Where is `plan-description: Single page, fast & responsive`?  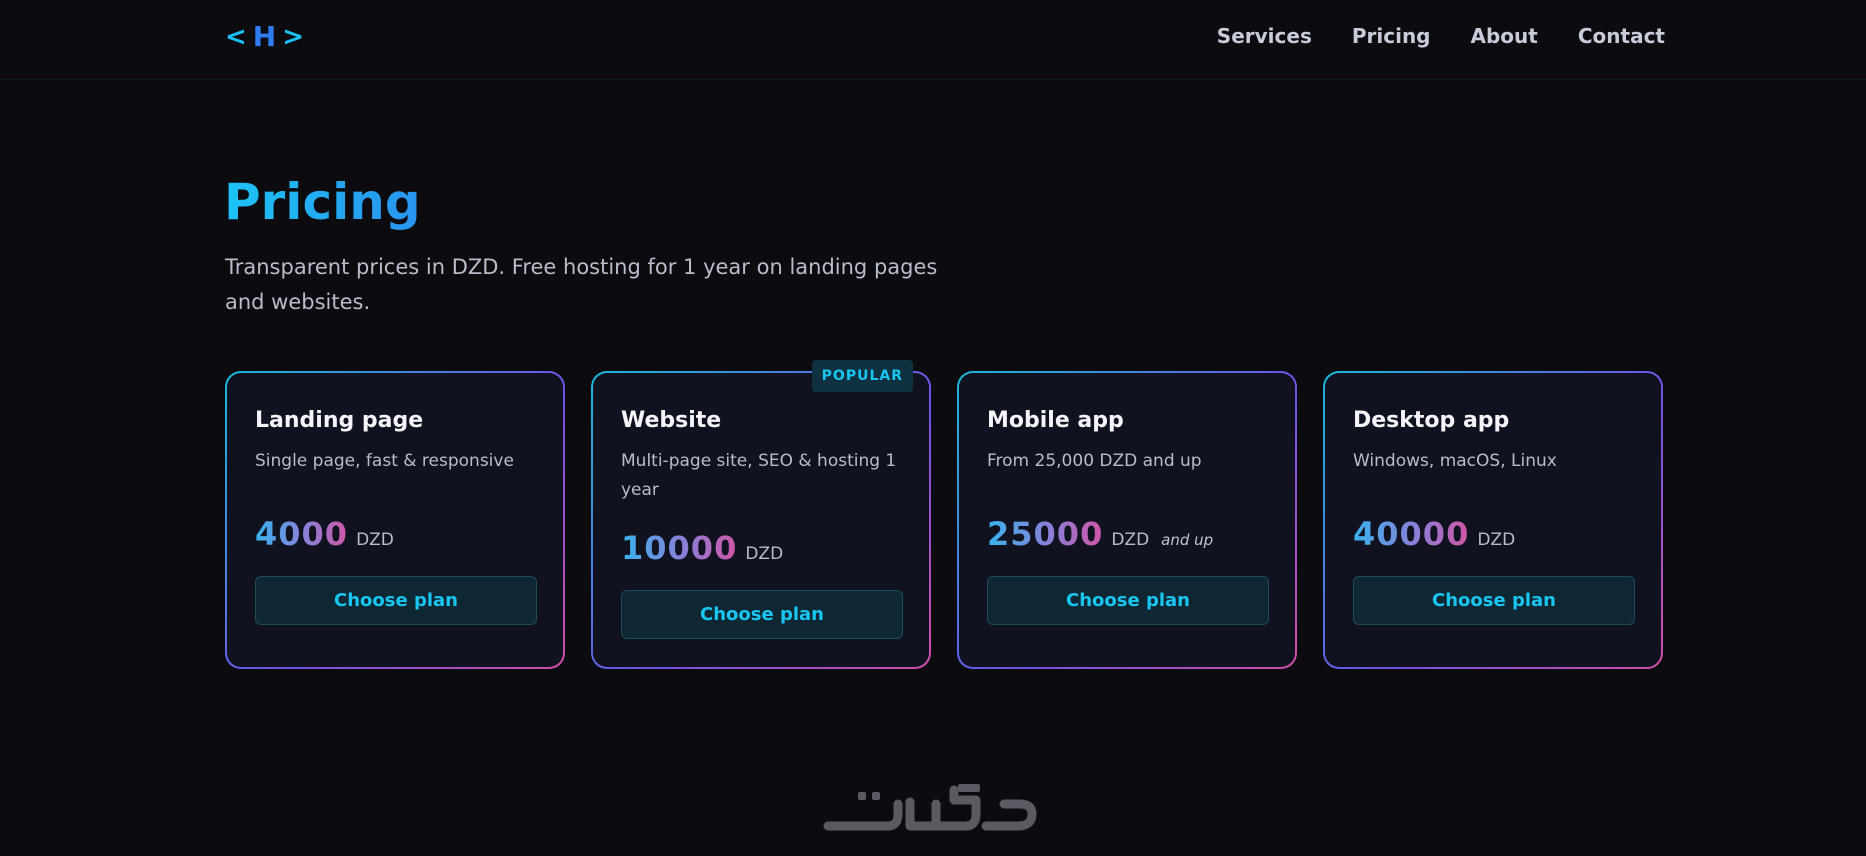
plan-description: Single page, fast & responsive is located at coordinates (384, 461).